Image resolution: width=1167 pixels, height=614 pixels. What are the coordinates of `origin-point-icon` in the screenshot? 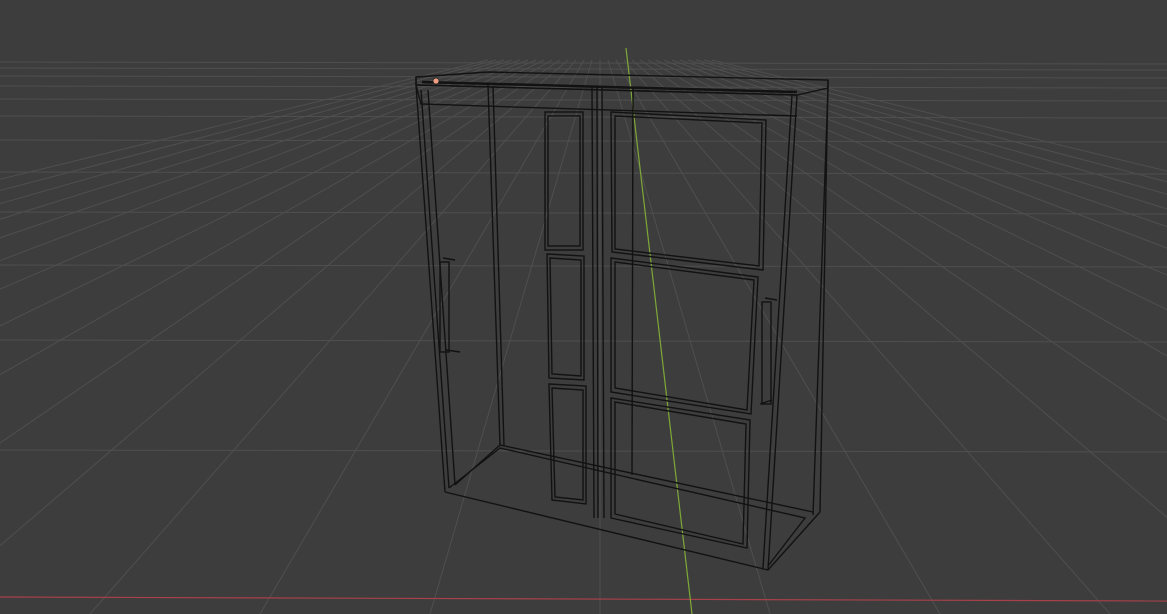 It's located at (436, 81).